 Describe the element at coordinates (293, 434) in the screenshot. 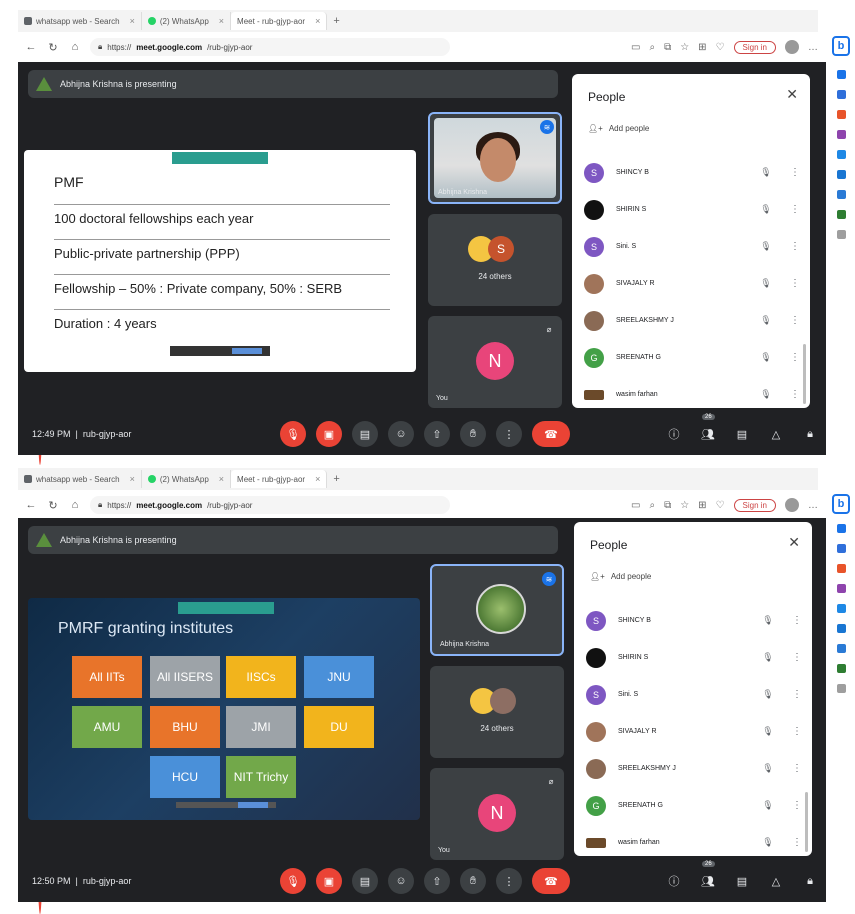

I see `mic-toggle-button: 🎙︎` at that location.